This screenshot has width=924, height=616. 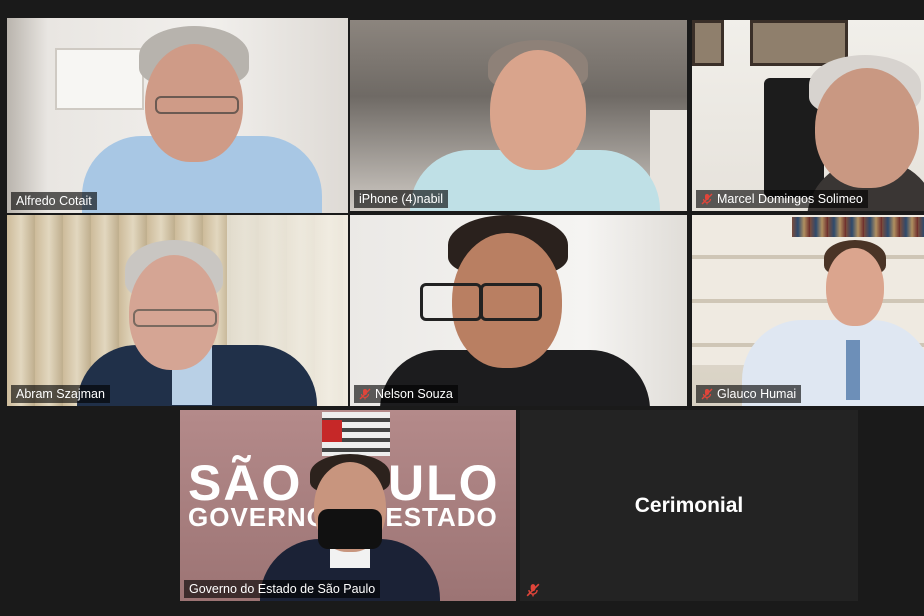 I want to click on participant-name-label: Alfredo Cotait, so click(x=54, y=201).